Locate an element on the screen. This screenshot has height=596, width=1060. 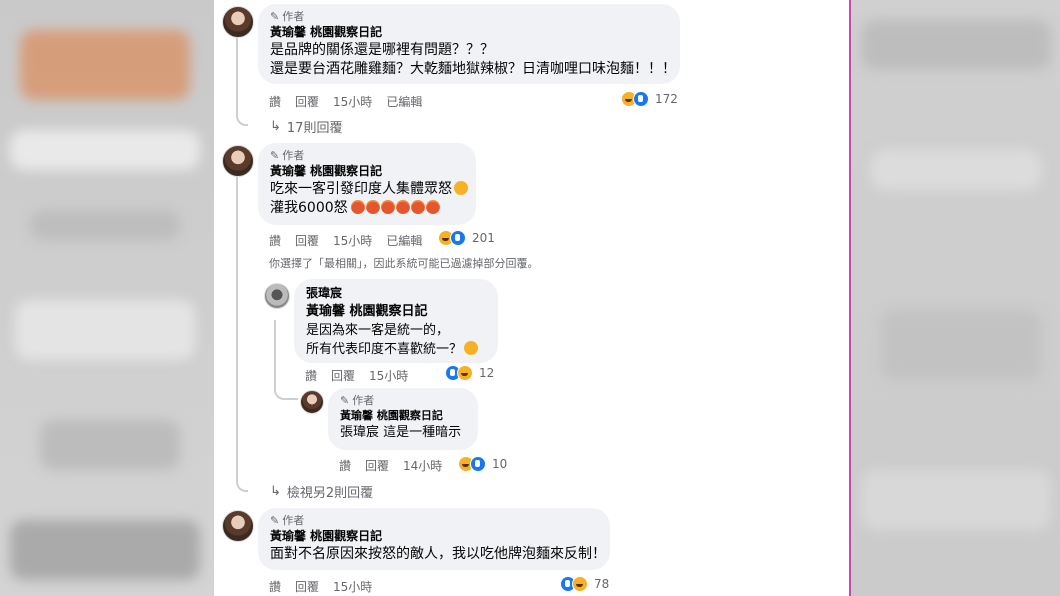
comment-bubble: ✎ 作者 黃瑜馨 桃園觀察日記 吃來一客引發印度人集體眾怒 灌我6000怒 is located at coordinates (367, 184).